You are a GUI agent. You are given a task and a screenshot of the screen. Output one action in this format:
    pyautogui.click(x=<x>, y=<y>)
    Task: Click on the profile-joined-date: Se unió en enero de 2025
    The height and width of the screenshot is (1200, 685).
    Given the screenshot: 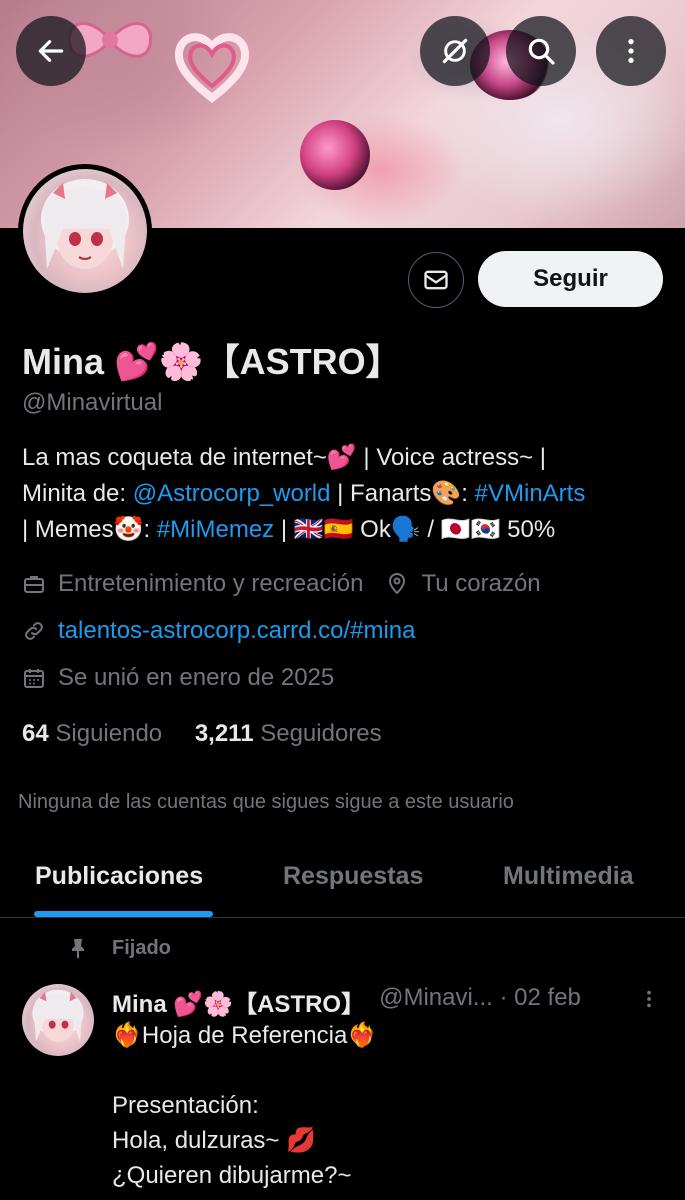 What is the action you would take?
    pyautogui.click(x=196, y=677)
    